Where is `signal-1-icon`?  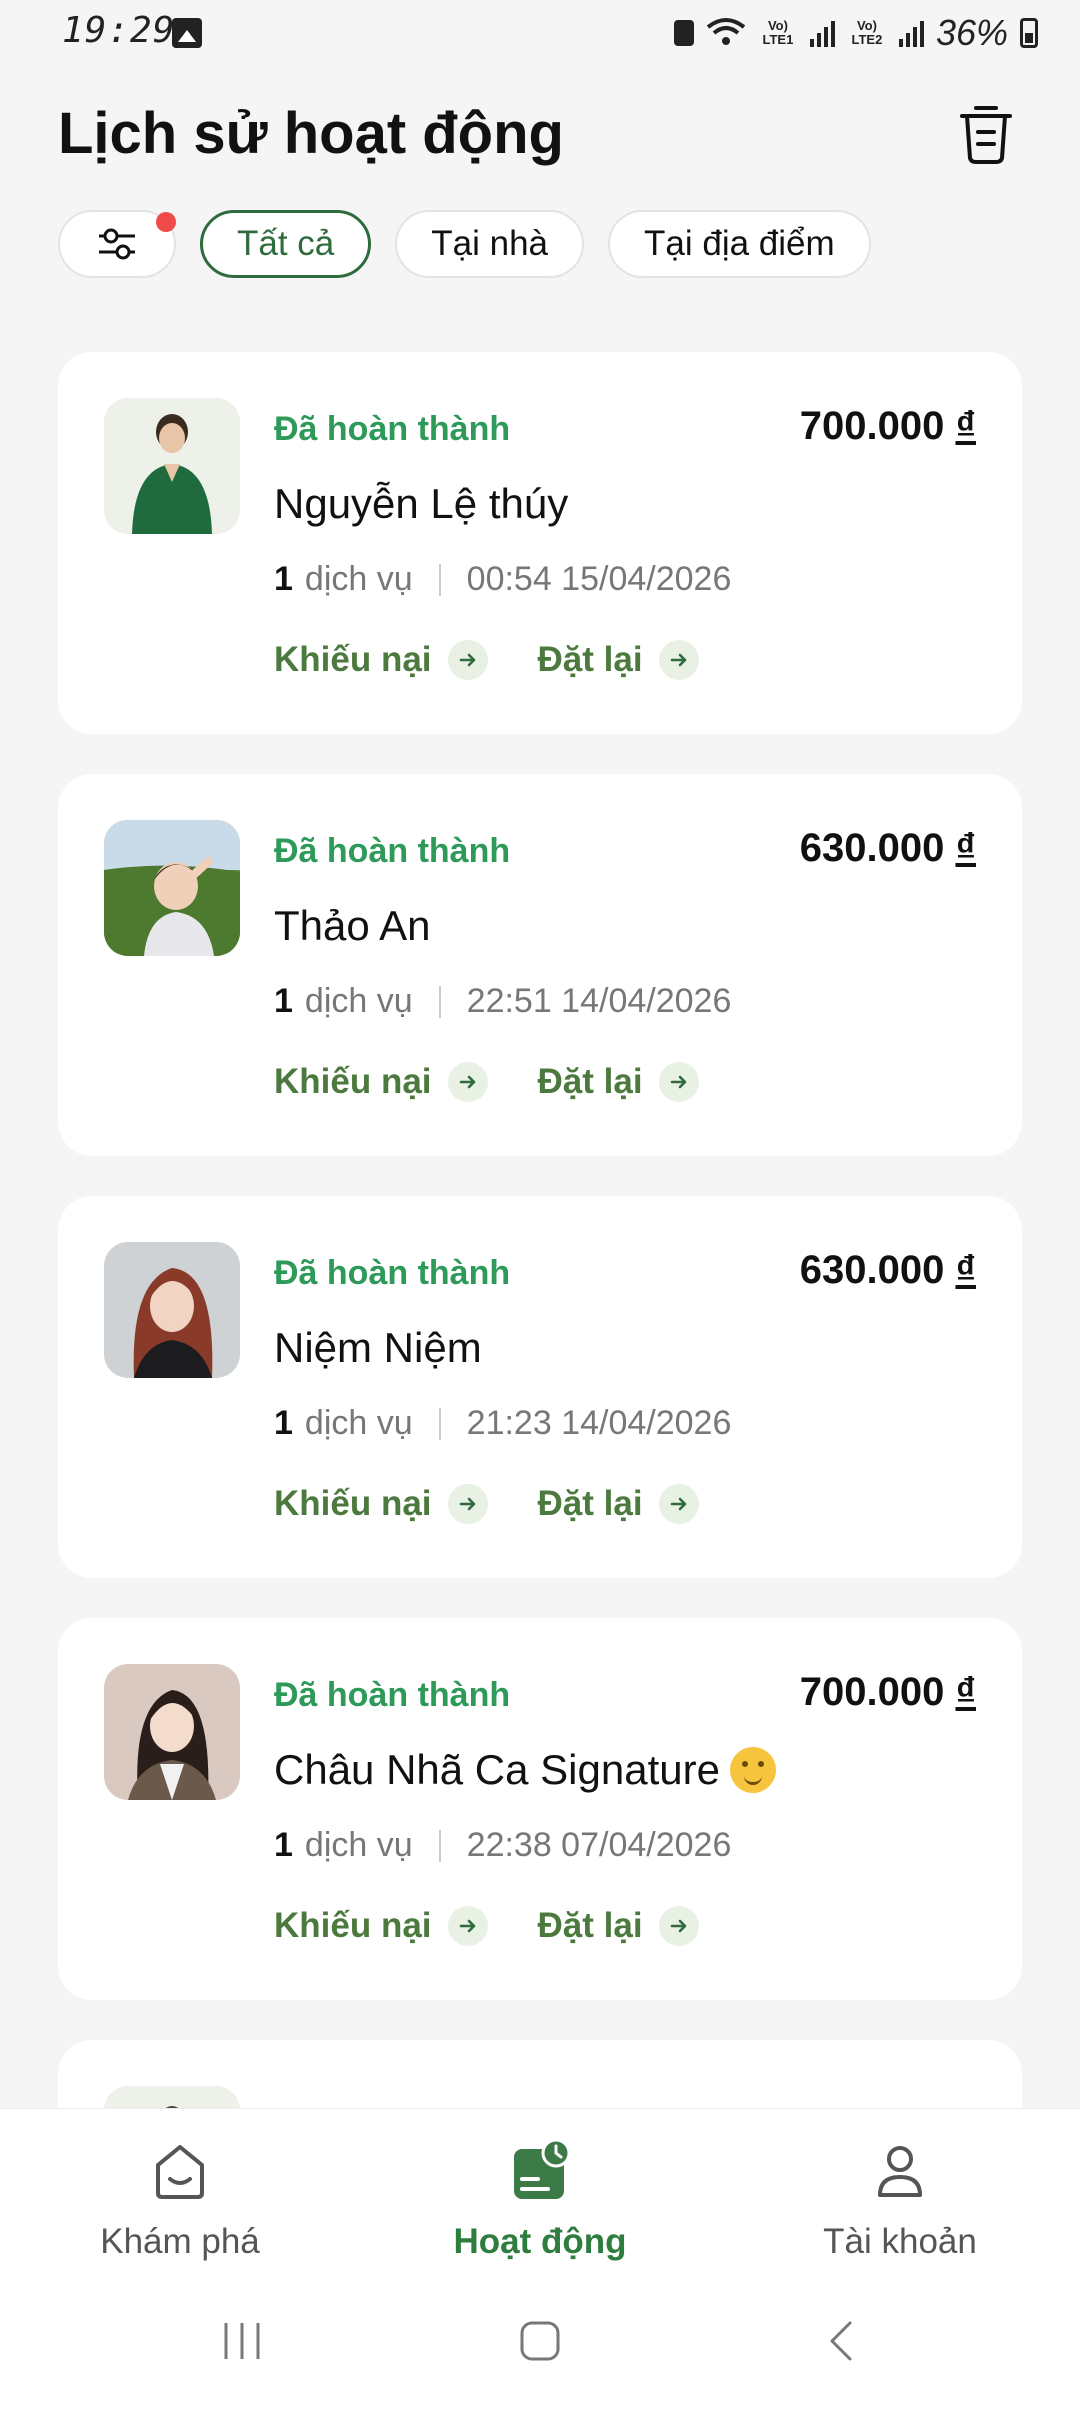
signal-1-icon is located at coordinates (822, 33).